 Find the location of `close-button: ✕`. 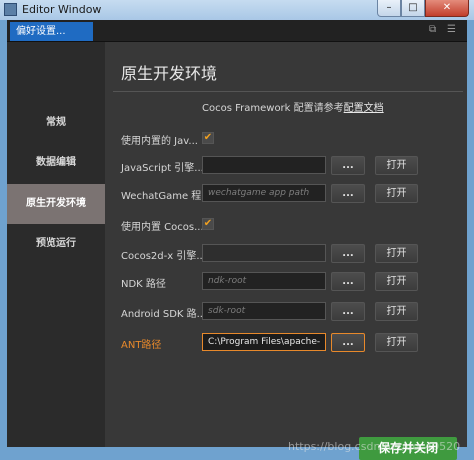

close-button: ✕ is located at coordinates (447, 8).